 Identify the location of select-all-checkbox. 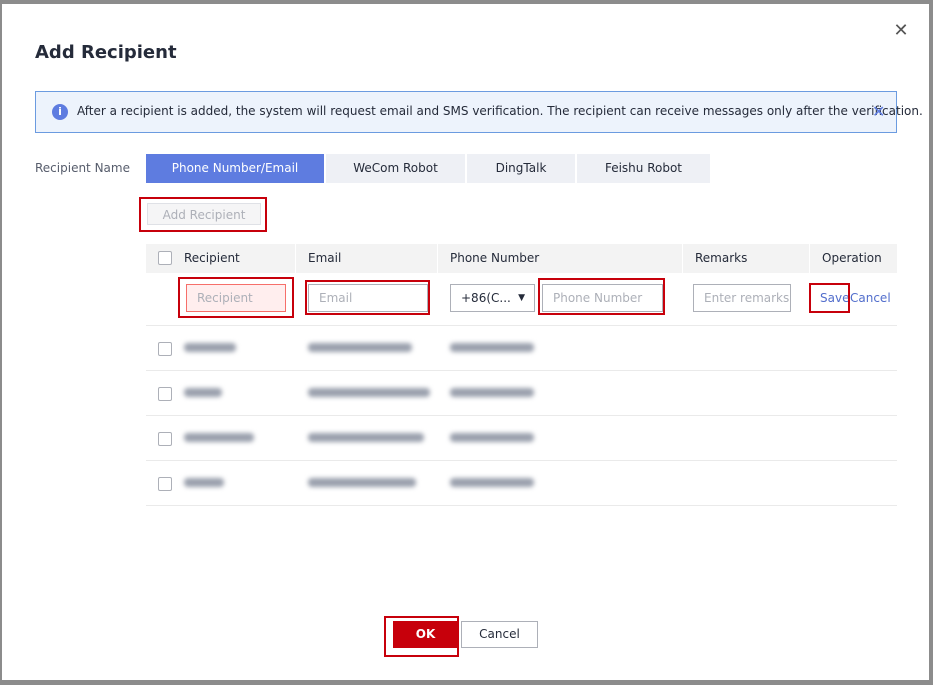
(165, 258).